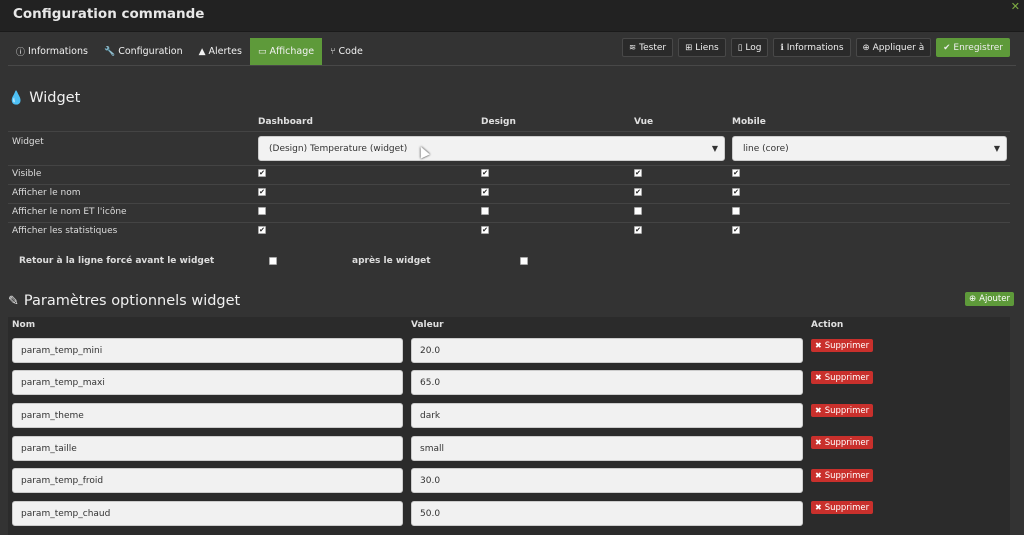 Image resolution: width=1024 pixels, height=535 pixels. Describe the element at coordinates (638, 211) in the screenshot. I see `show-name-icon-vue-checkbox` at that location.